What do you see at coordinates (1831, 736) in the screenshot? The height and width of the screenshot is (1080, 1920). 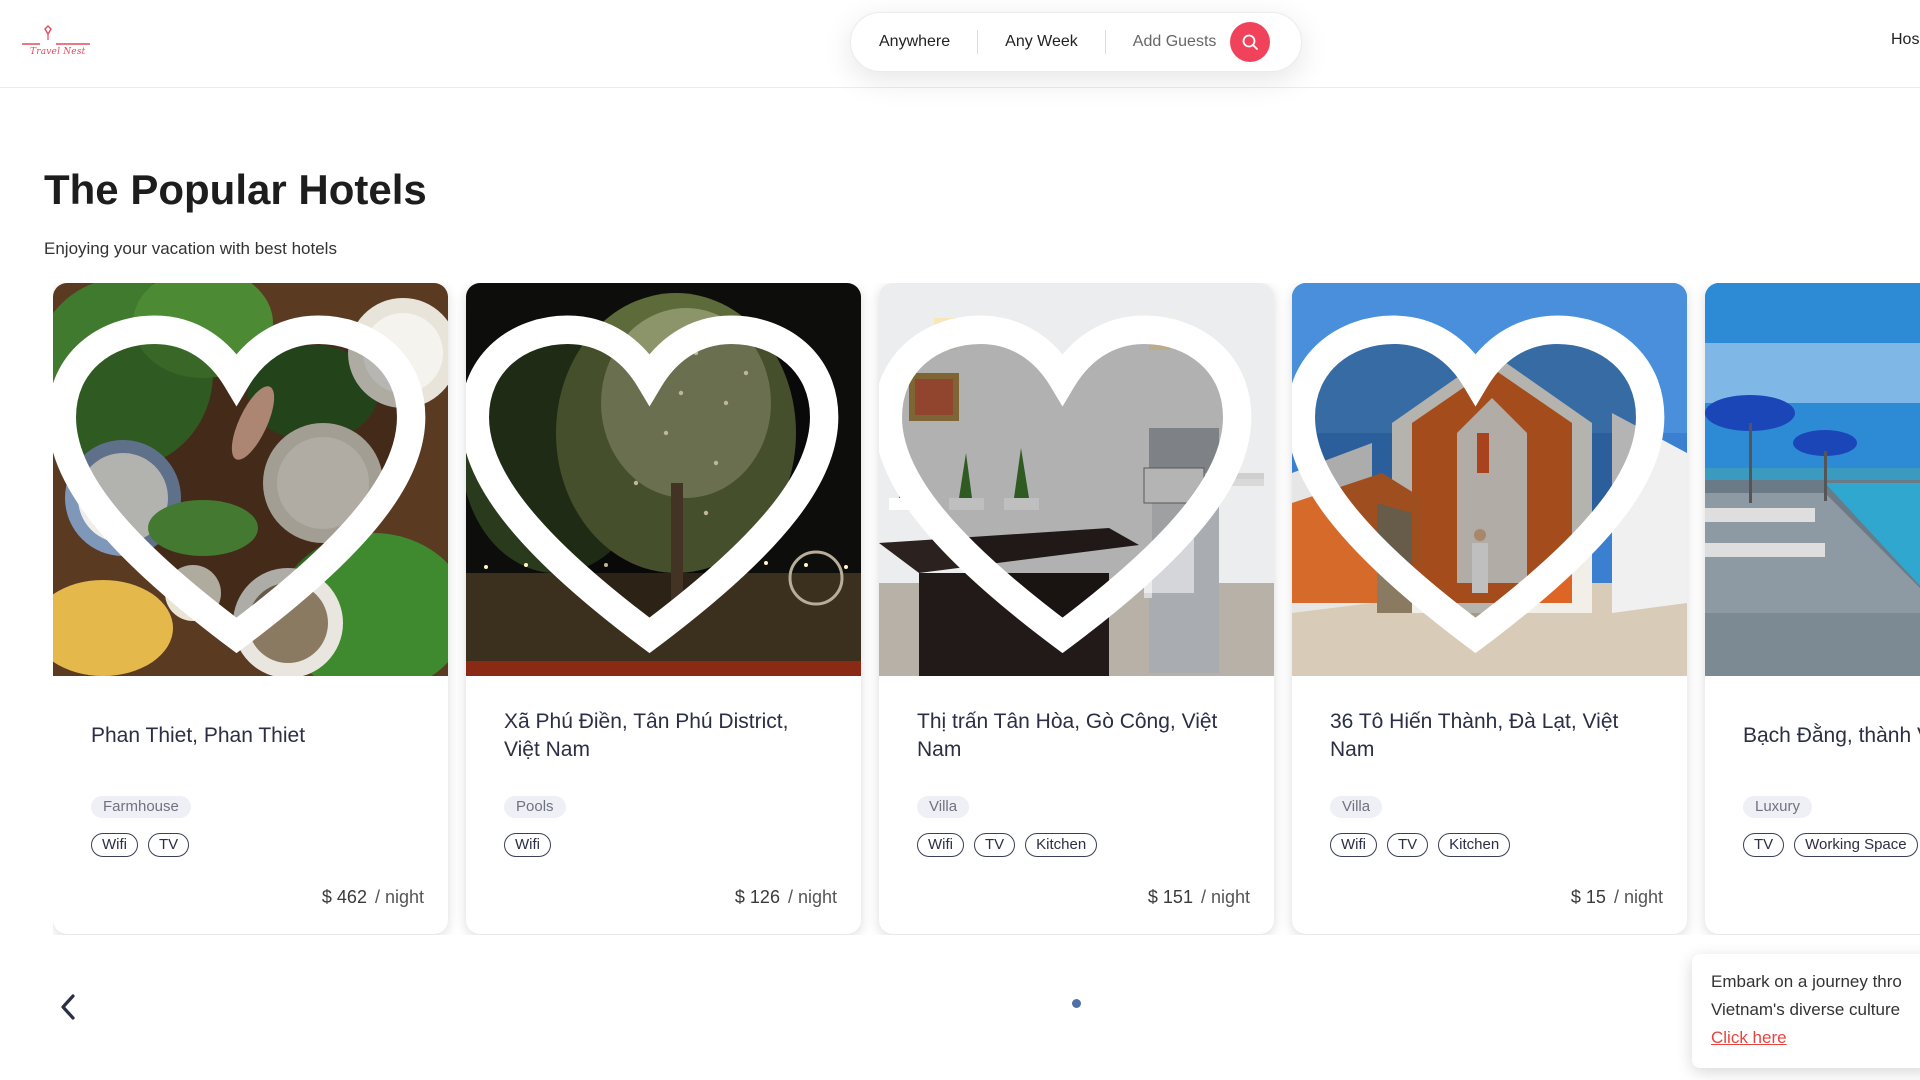 I see `hotel-title: Bạch Đằng, thành Việt Nam` at bounding box center [1831, 736].